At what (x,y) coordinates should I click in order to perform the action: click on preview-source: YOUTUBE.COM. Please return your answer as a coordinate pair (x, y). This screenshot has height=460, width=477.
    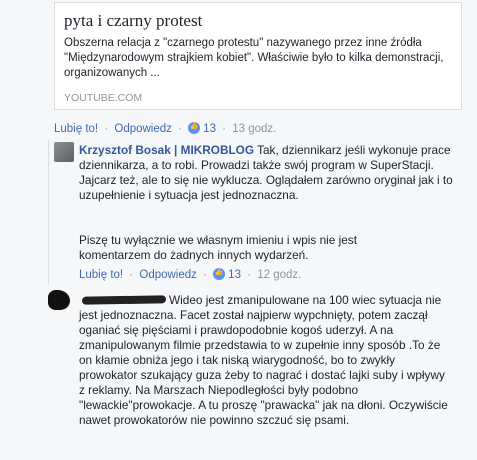
    Looking at the image, I should click on (103, 98).